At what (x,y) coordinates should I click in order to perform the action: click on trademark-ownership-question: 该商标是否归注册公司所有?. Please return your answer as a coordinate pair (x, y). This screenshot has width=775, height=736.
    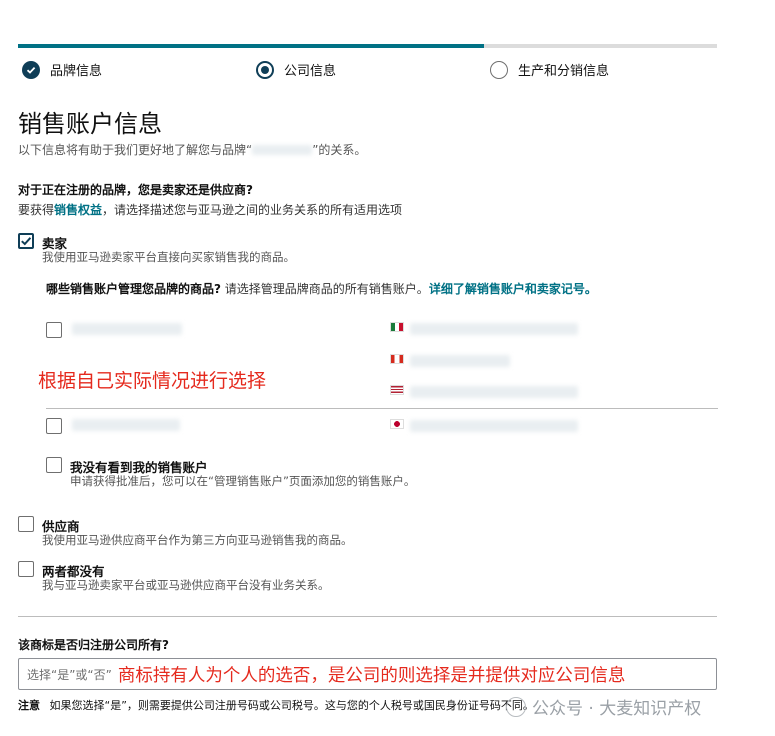
    Looking at the image, I should click on (93, 645).